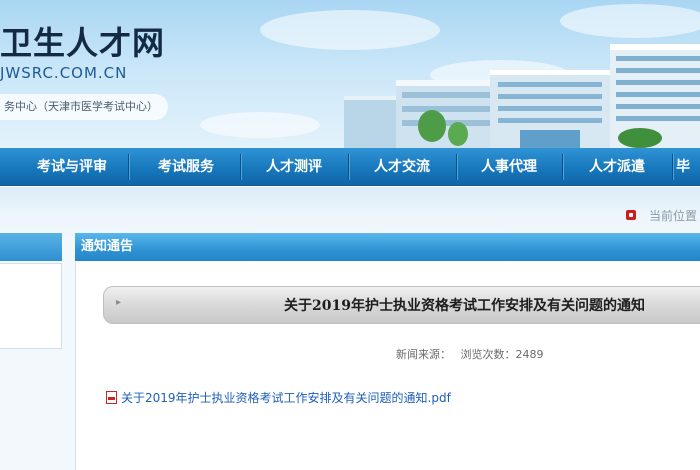 This screenshot has width=700, height=470. I want to click on pdf-icon, so click(111, 397).